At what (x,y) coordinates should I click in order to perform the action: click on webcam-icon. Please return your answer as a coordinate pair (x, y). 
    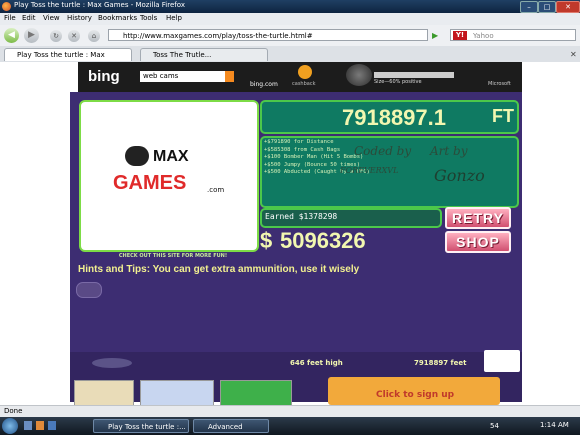
    Looking at the image, I should click on (359, 75).